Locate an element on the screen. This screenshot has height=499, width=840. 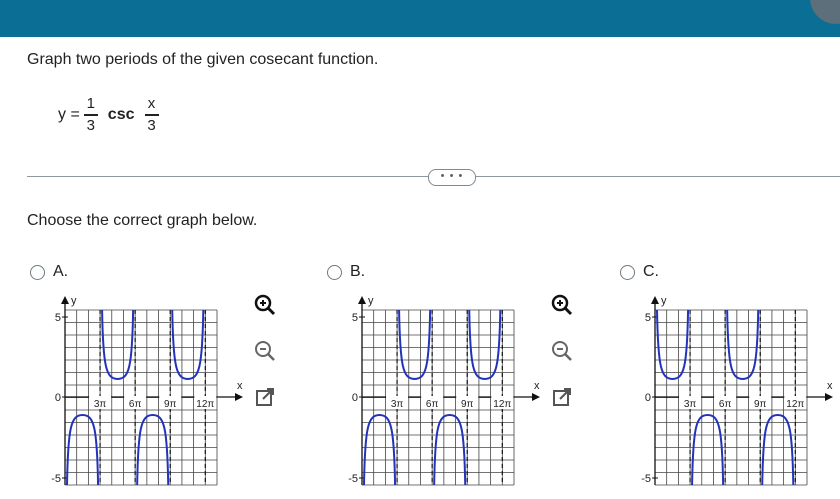
avatar is located at coordinates (825, 12).